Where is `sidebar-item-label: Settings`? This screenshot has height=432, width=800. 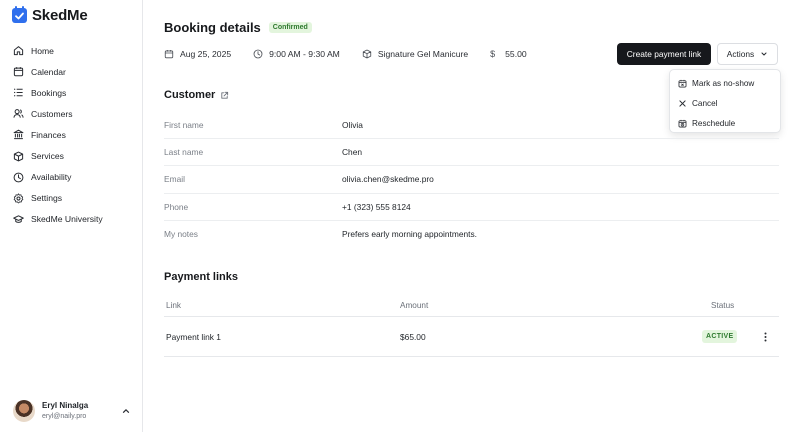 sidebar-item-label: Settings is located at coordinates (47, 198).